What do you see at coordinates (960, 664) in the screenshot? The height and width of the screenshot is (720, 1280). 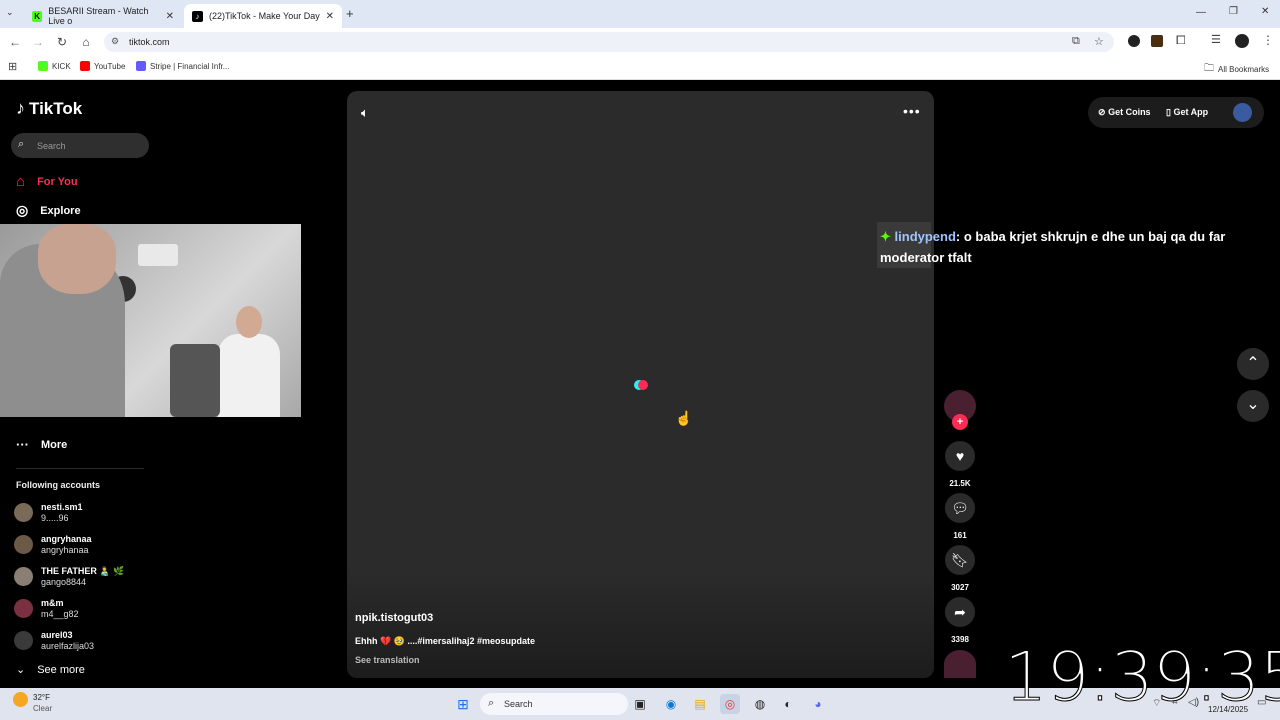 I see `sound-disc` at bounding box center [960, 664].